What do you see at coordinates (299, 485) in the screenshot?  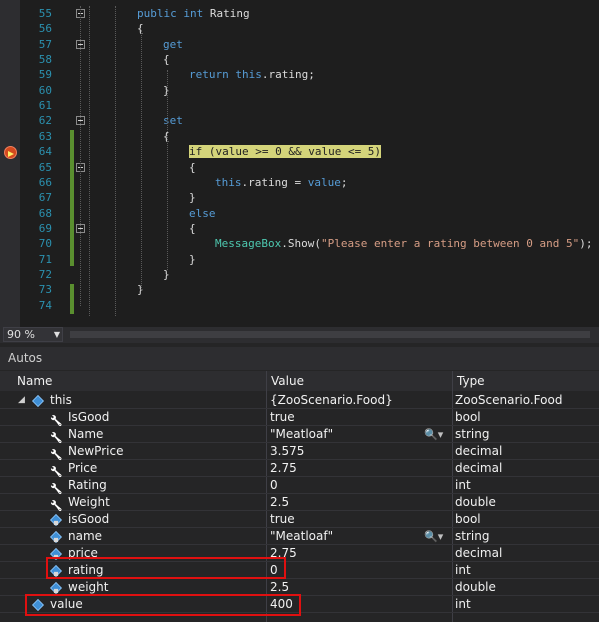 I see `autos-row-rating: Rating 0 int` at bounding box center [299, 485].